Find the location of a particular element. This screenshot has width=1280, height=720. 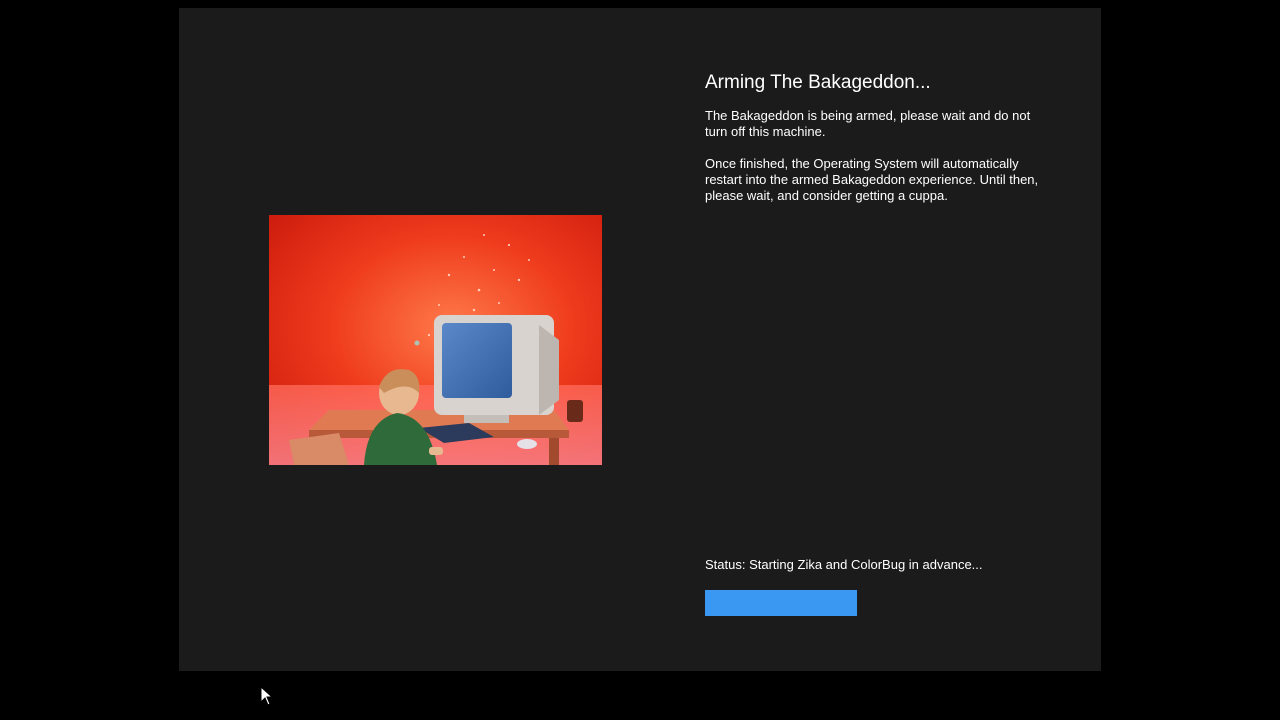

computer-kid-illustration is located at coordinates (435, 340).